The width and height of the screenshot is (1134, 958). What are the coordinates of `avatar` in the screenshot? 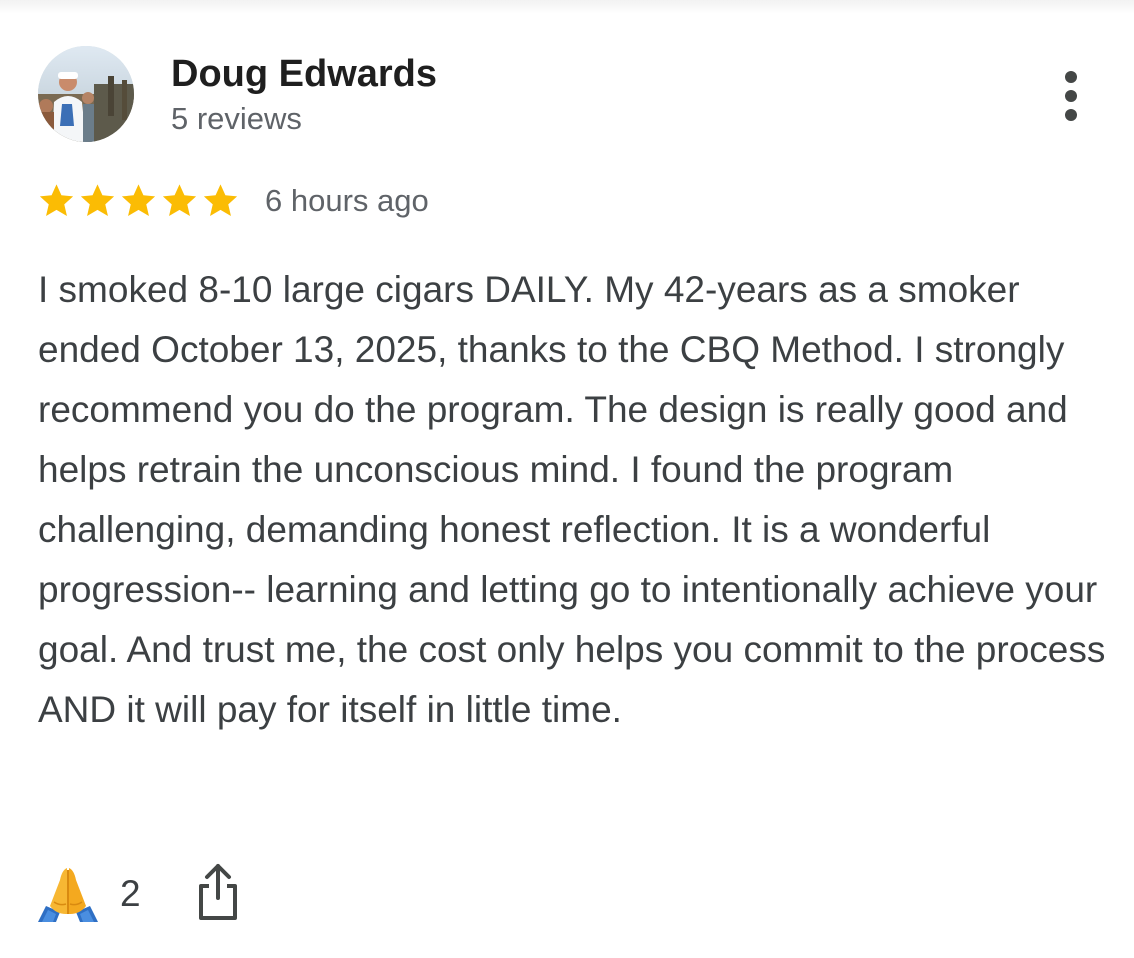 It's located at (86, 94).